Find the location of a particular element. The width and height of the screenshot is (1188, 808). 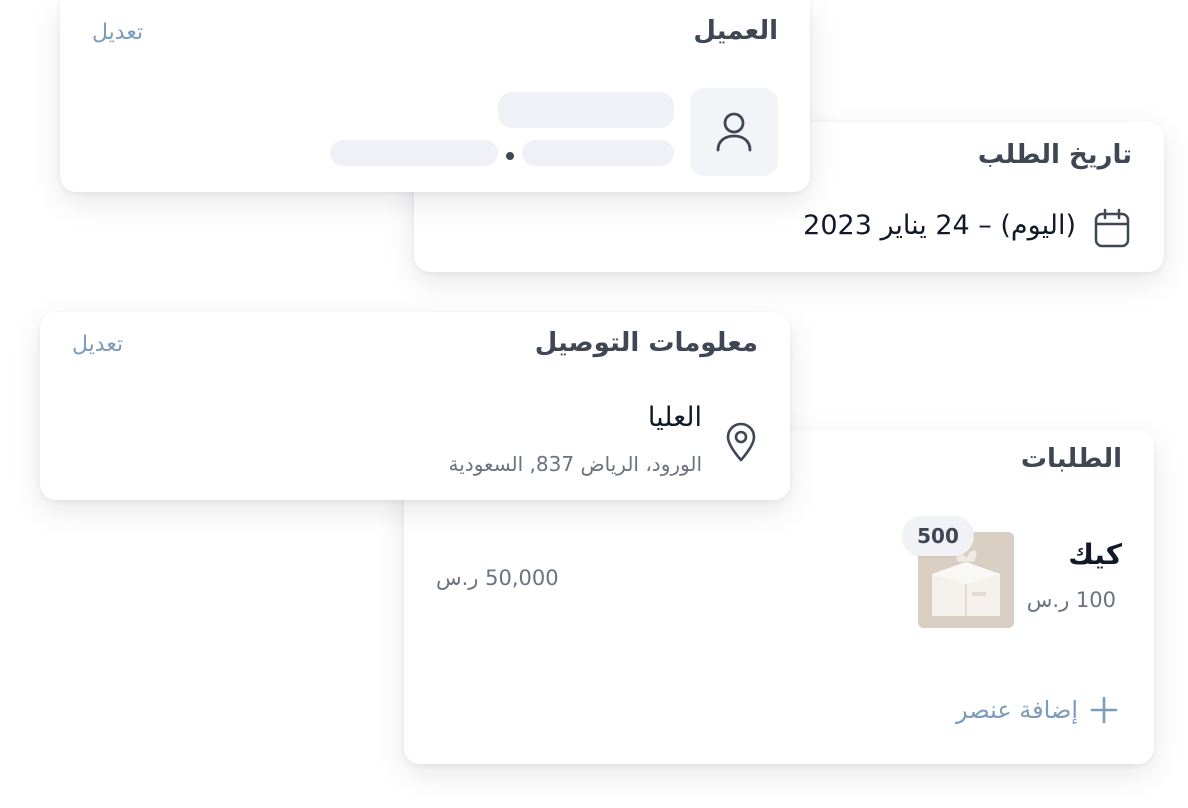

delivery-edit-link: تعديل is located at coordinates (97, 344).